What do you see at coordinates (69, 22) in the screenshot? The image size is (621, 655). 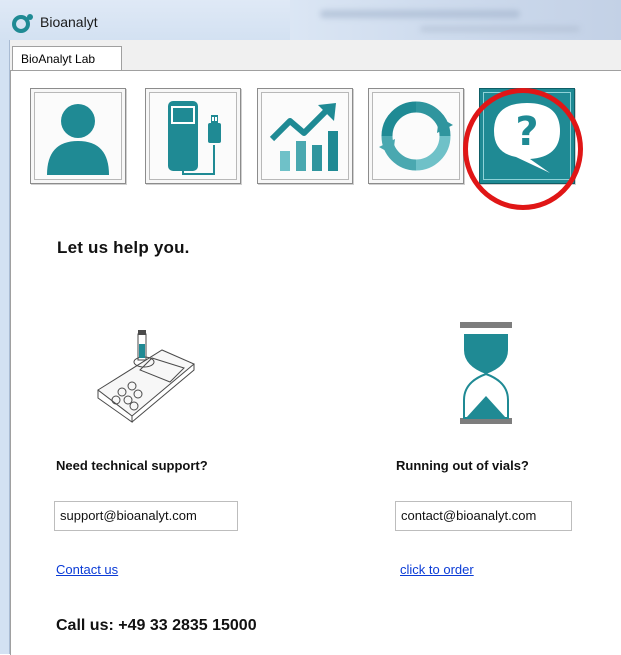 I see `window-title: Bioanalyt` at bounding box center [69, 22].